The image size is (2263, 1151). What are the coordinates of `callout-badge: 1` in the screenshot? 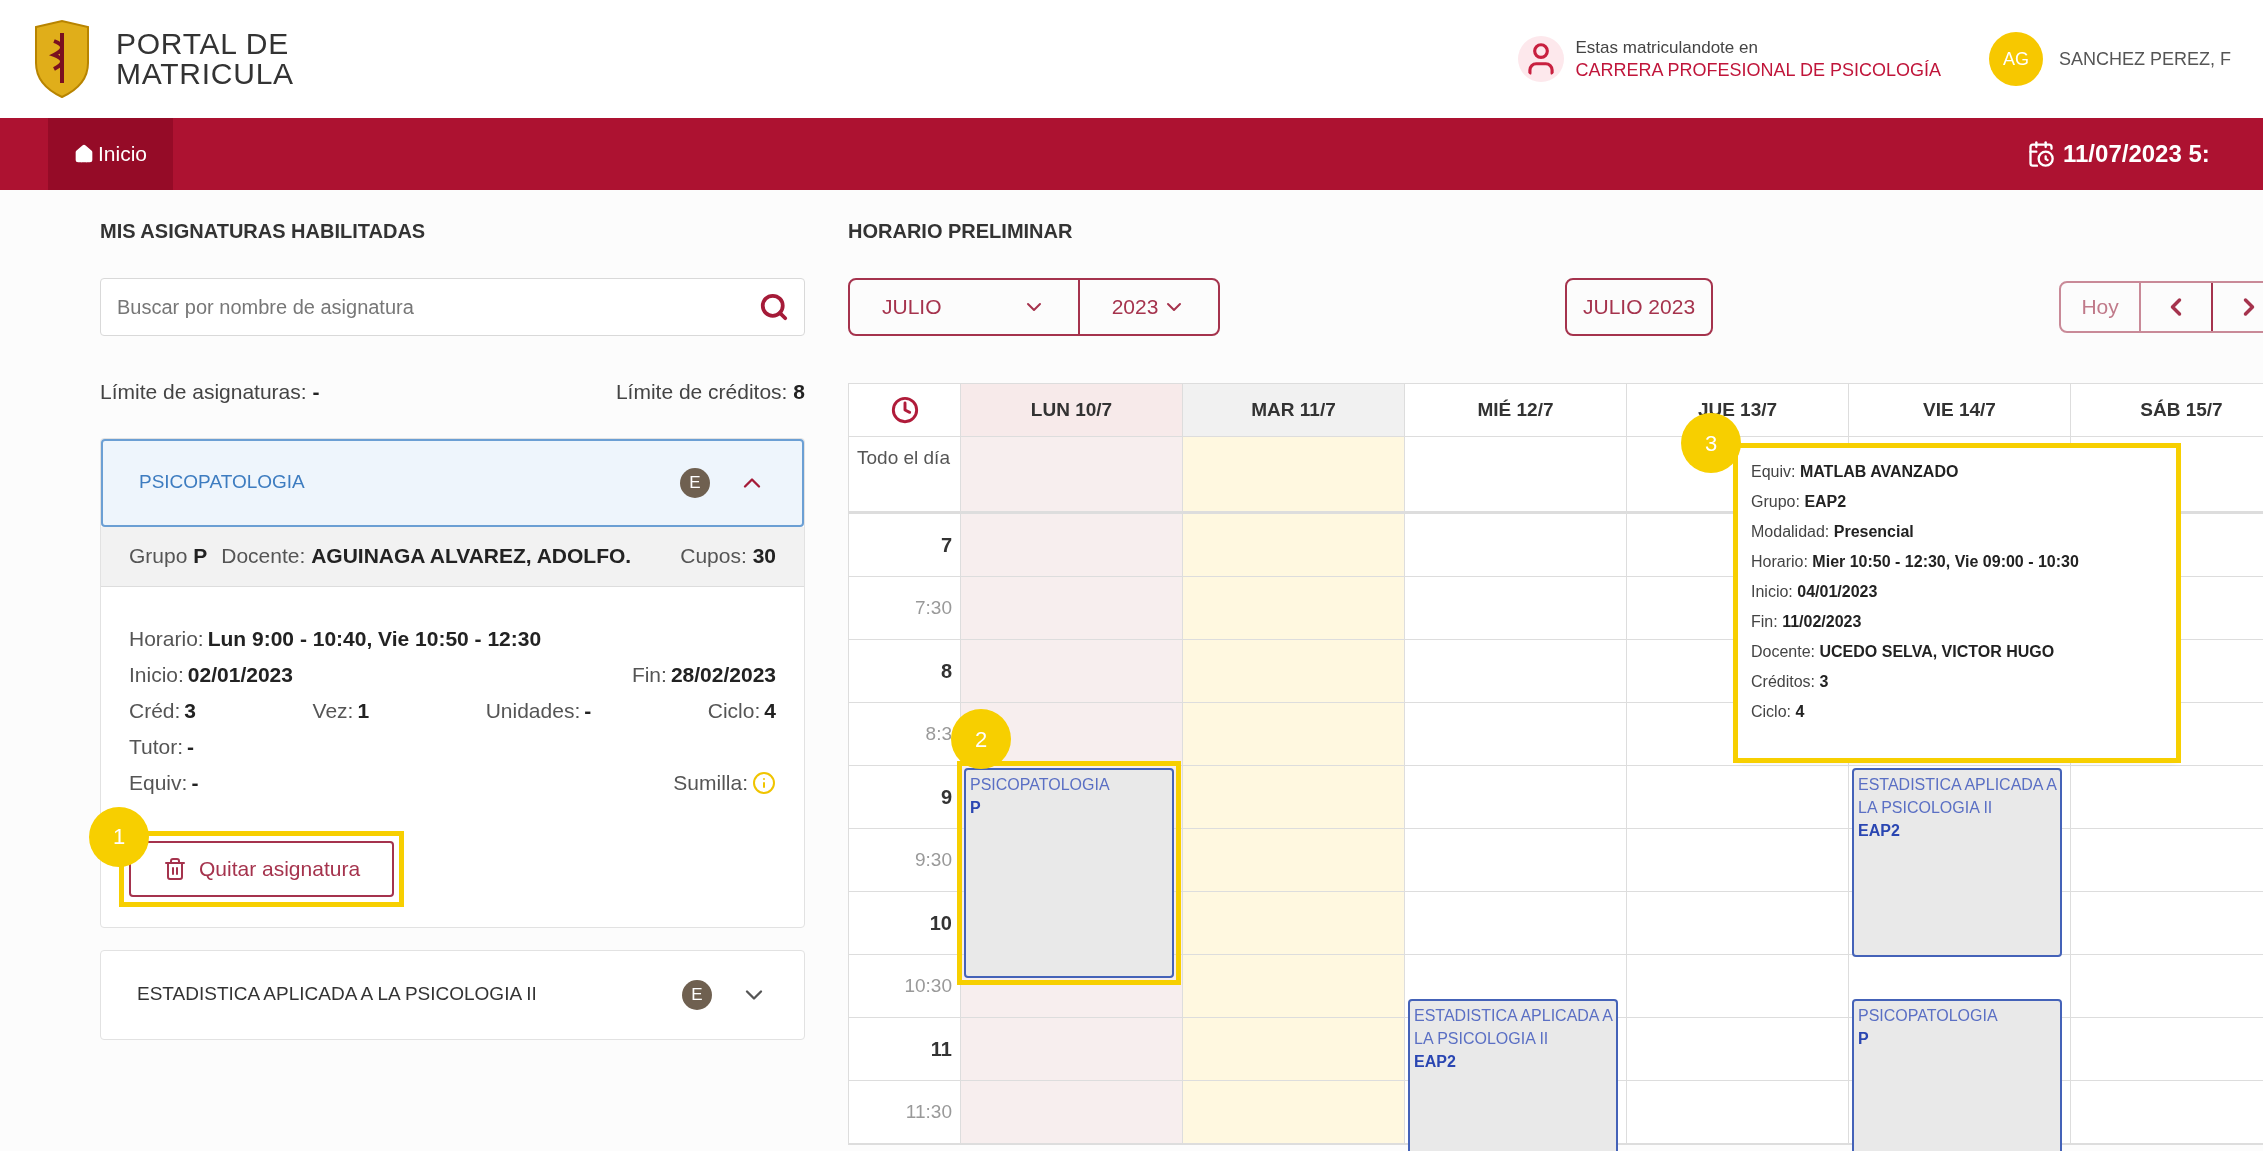 It's located at (119, 836).